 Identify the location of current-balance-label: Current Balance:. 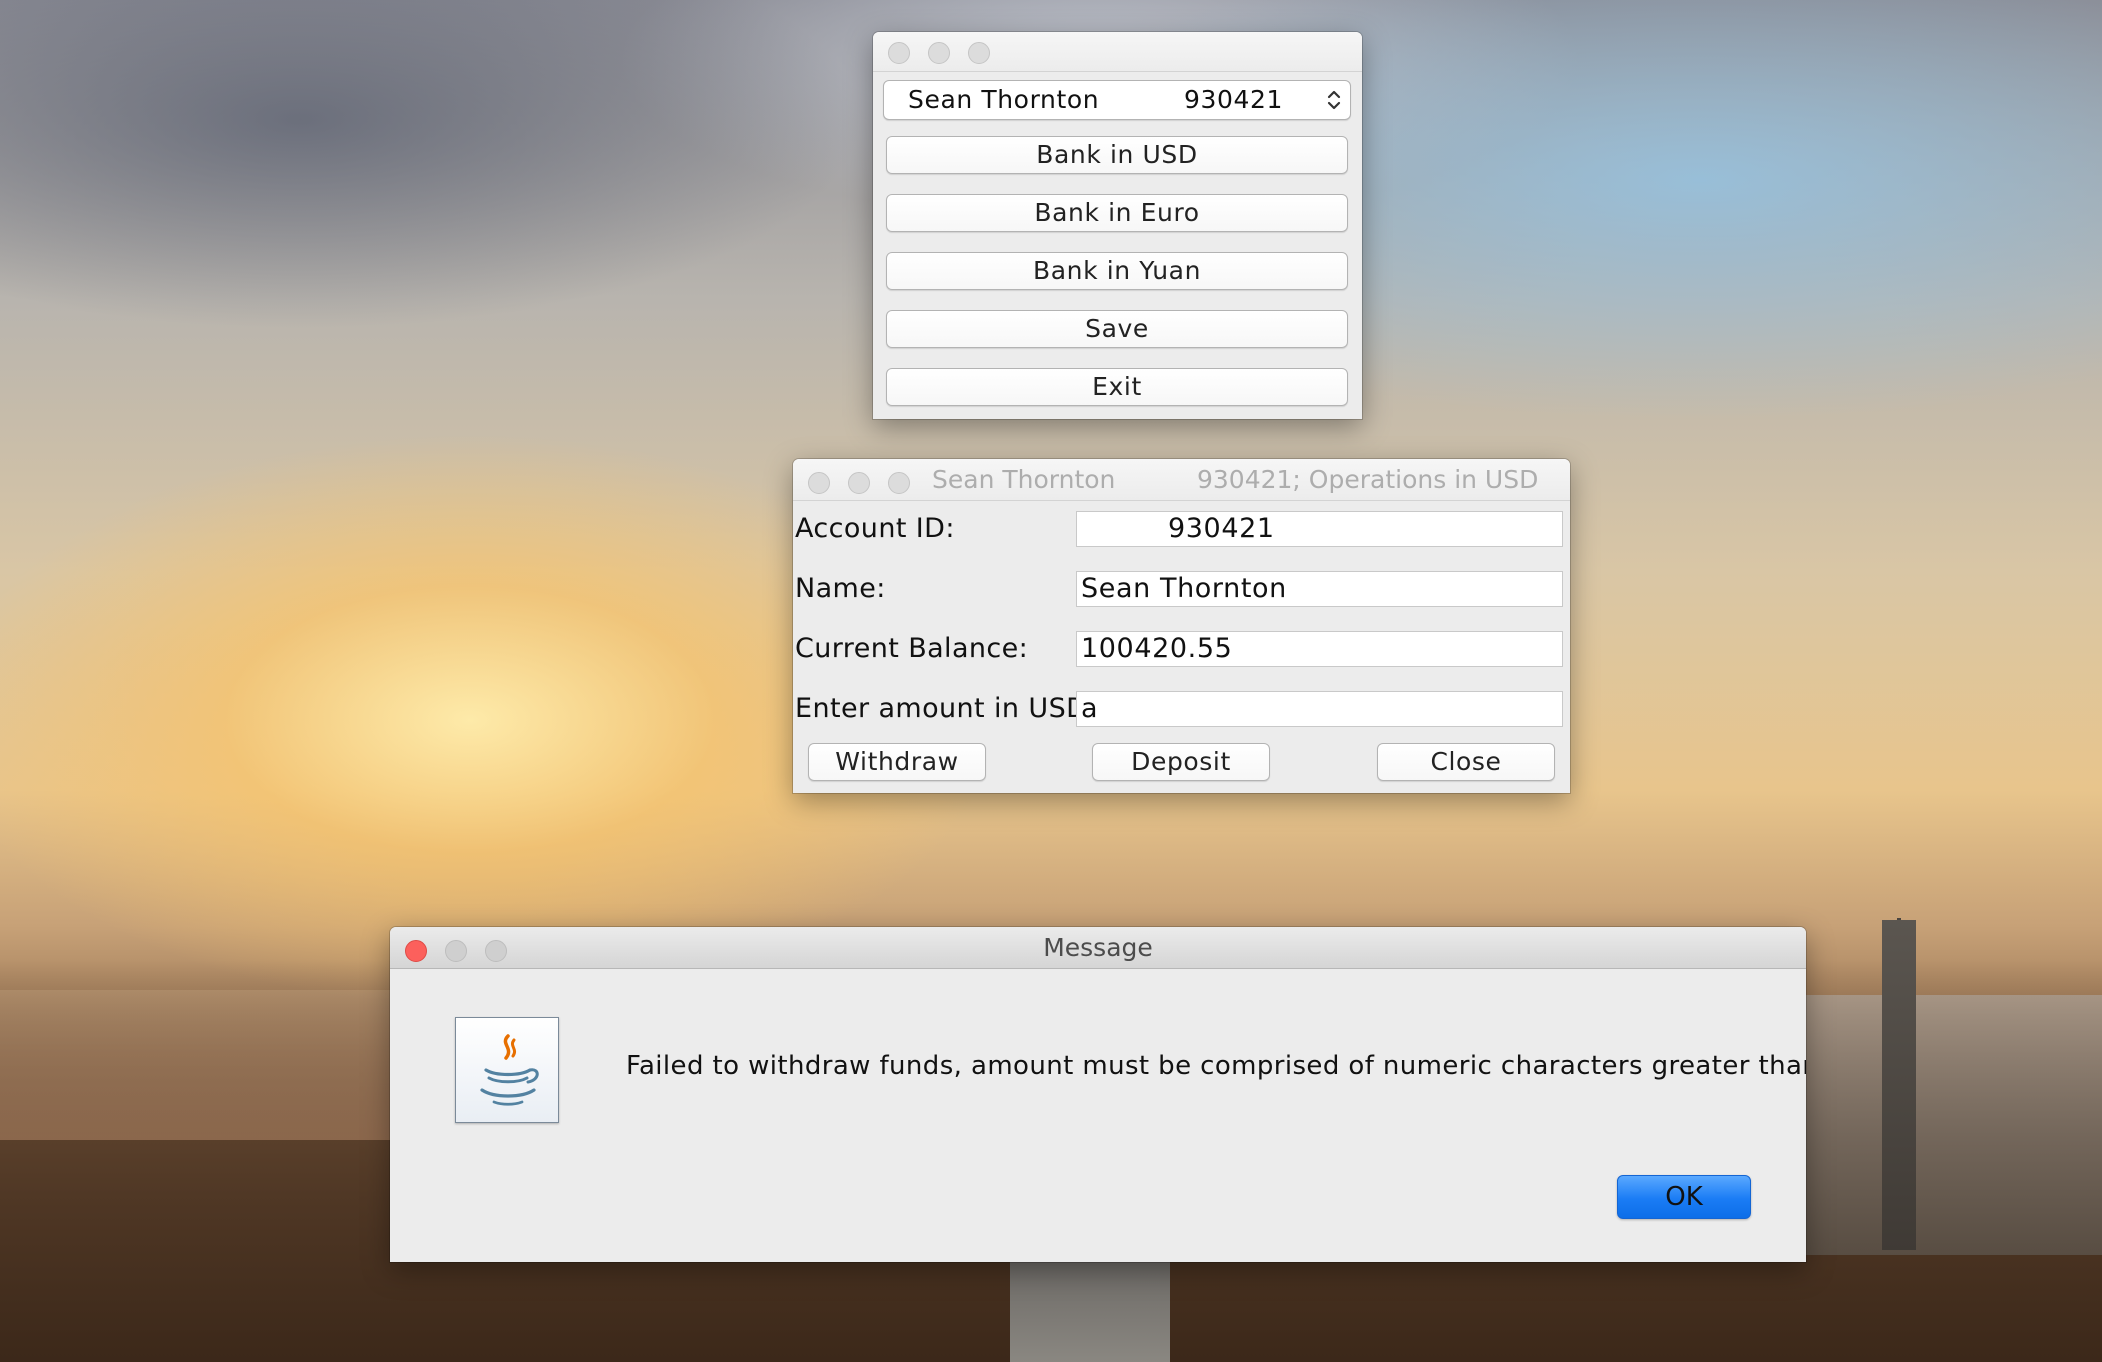
(912, 648).